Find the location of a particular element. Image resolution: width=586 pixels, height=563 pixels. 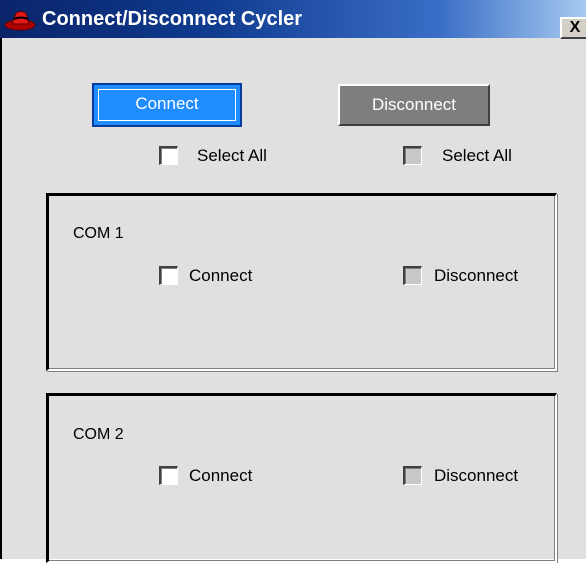

disconnect-button: Disconnect is located at coordinates (414, 105).